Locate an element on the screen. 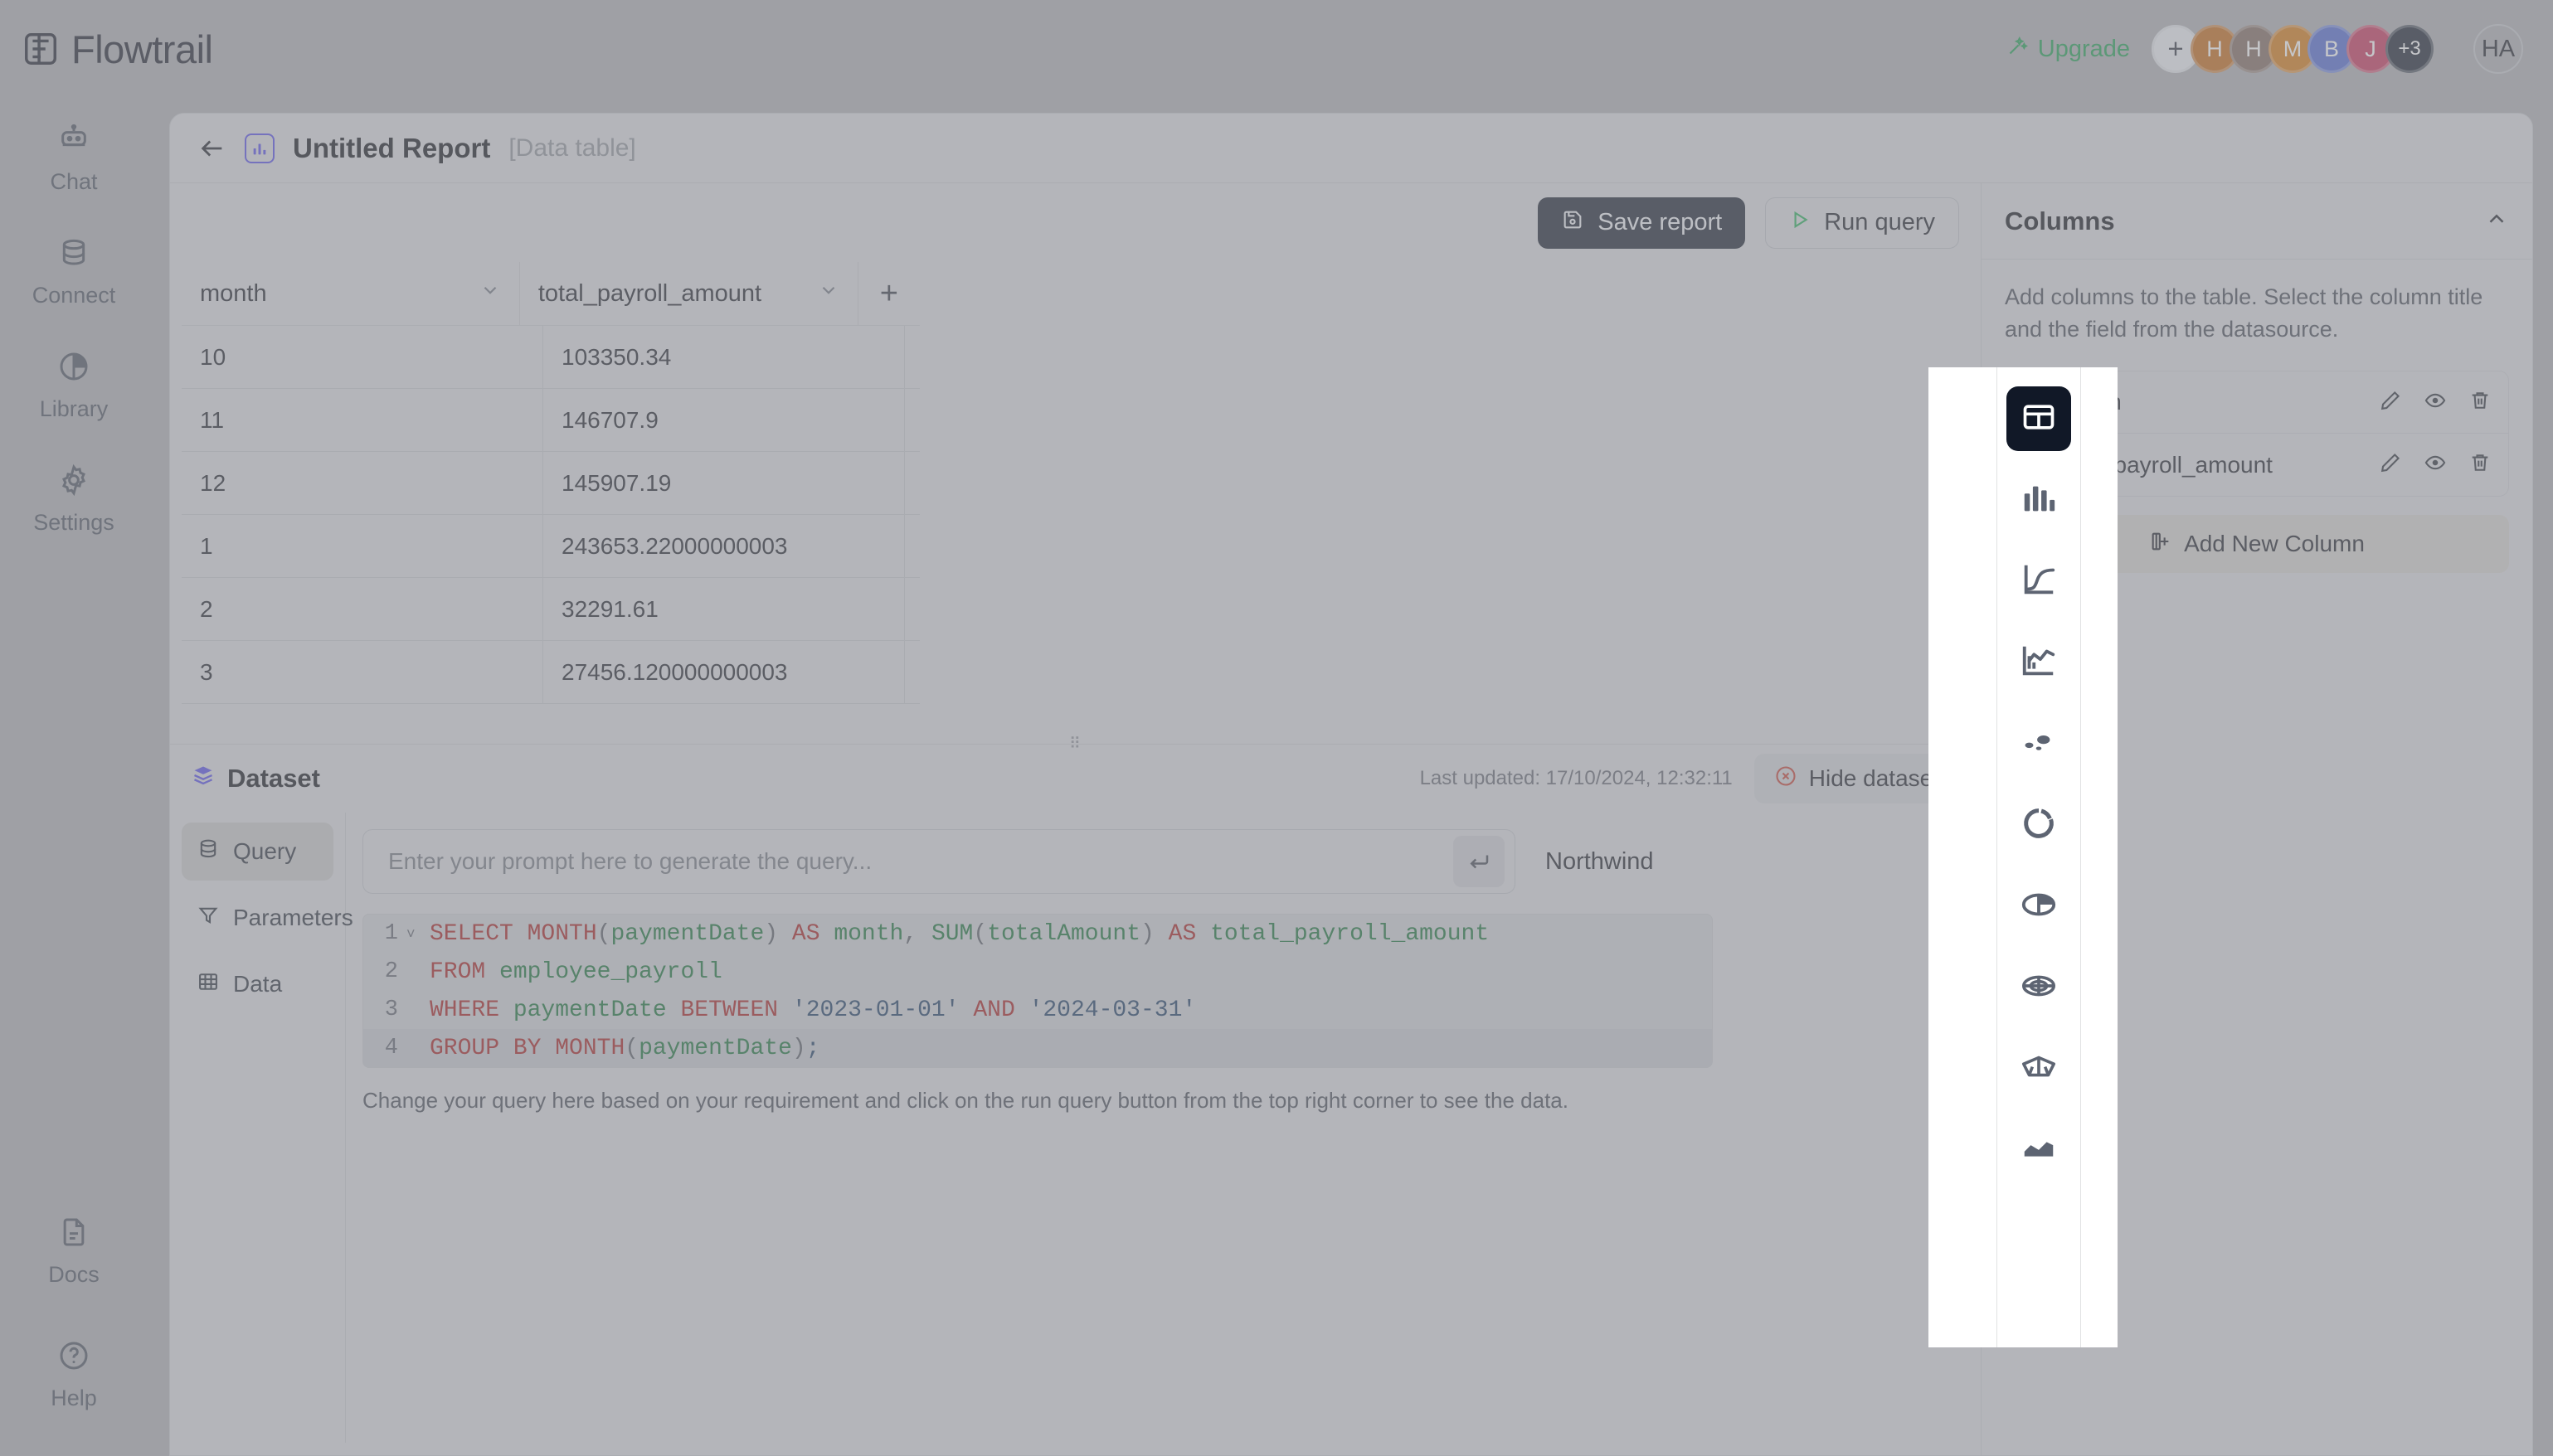  sidebar-item-label: Chat is located at coordinates (74, 181).